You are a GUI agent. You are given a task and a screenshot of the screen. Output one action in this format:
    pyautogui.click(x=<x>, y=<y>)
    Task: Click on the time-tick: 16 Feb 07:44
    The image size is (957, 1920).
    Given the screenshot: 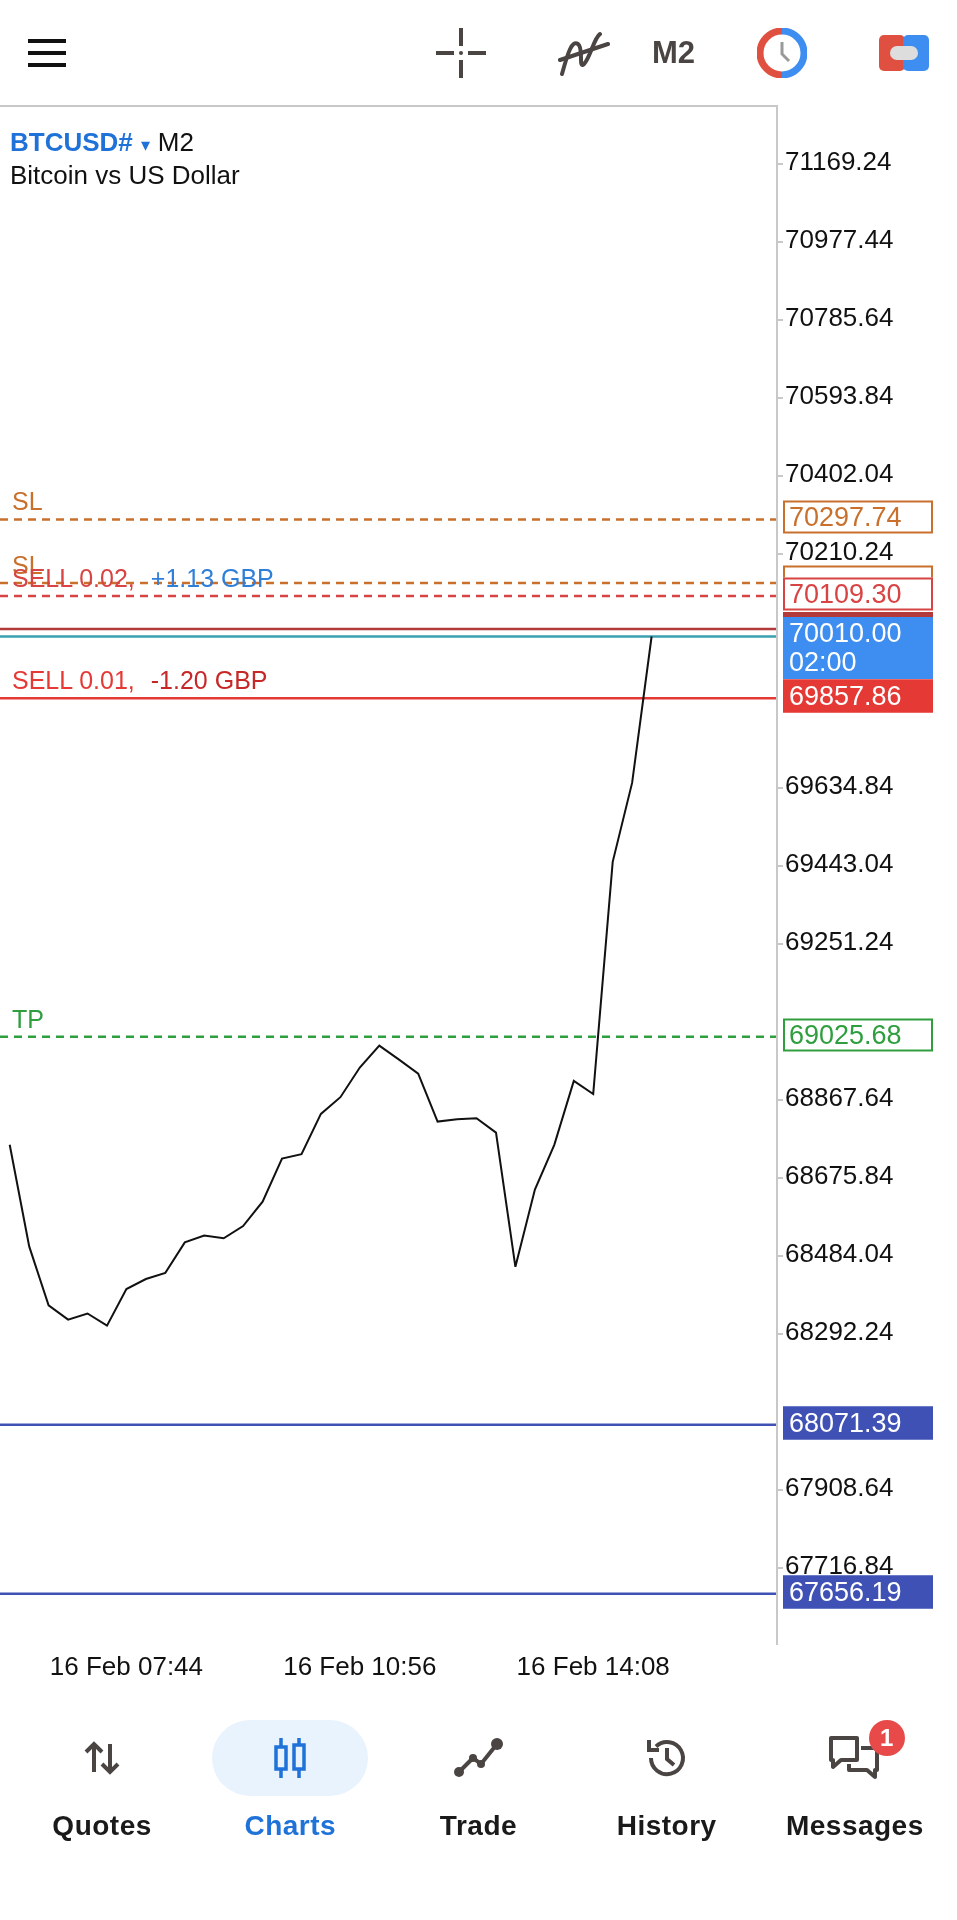 What is the action you would take?
    pyautogui.click(x=126, y=1666)
    